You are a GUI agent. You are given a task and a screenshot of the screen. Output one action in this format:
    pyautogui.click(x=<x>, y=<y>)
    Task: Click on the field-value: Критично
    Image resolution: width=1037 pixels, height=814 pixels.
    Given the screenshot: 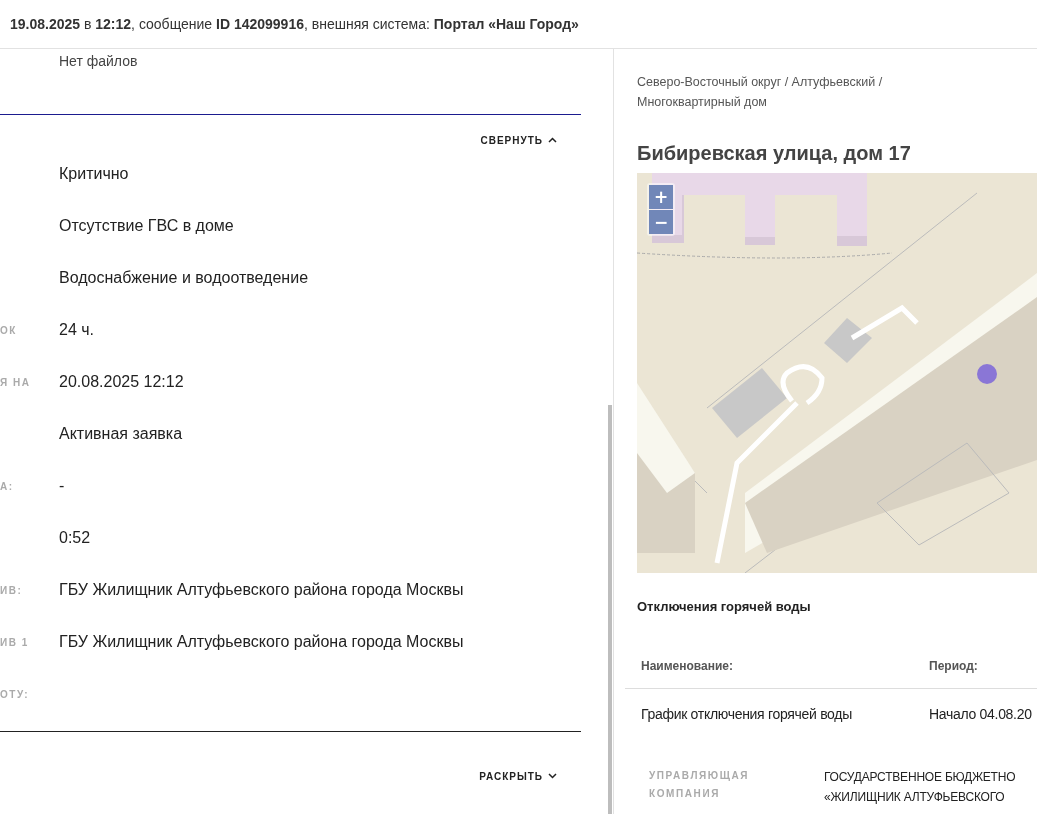 What is the action you would take?
    pyautogui.click(x=94, y=174)
    